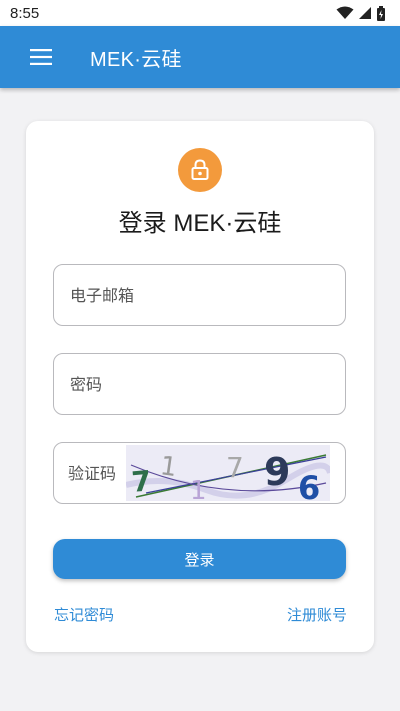 This screenshot has width=400, height=711. I want to click on wifi-icon, so click(345, 12).